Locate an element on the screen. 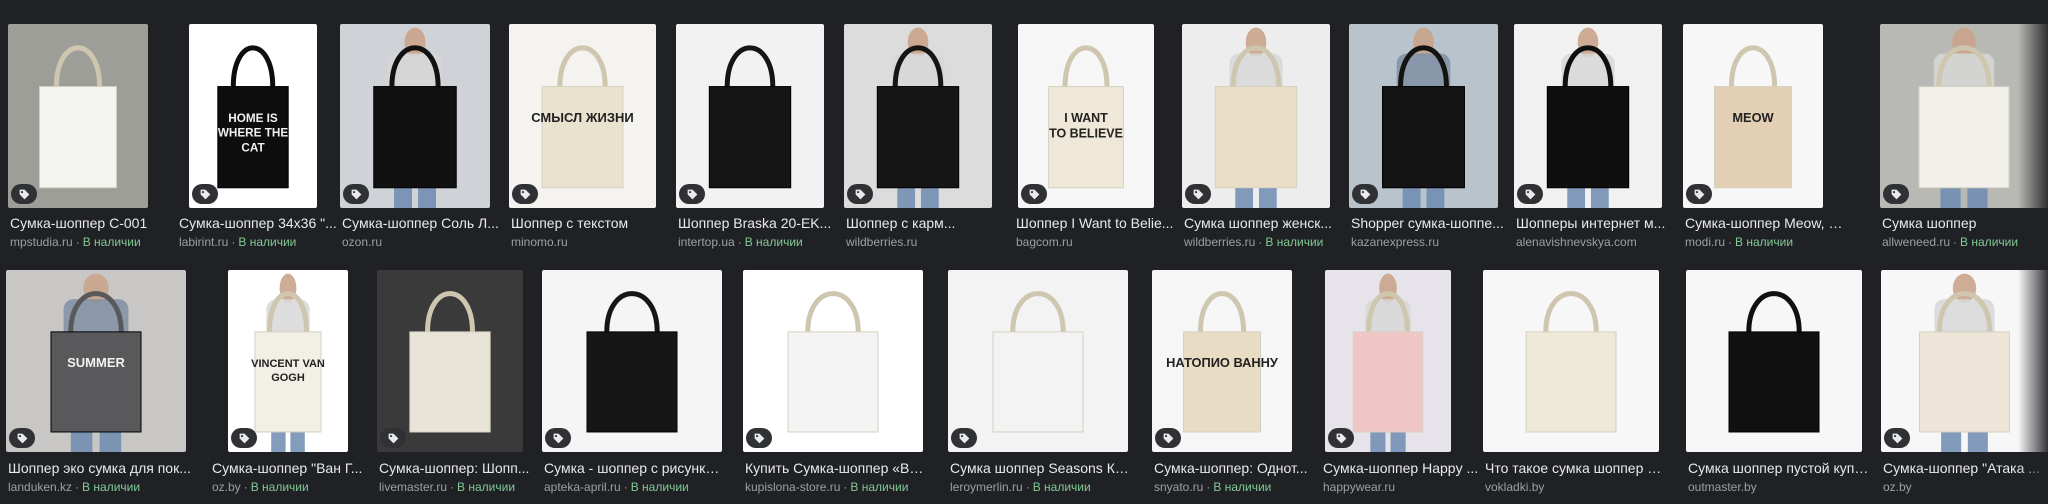  result-source: intertop.ua is located at coordinates (706, 242).